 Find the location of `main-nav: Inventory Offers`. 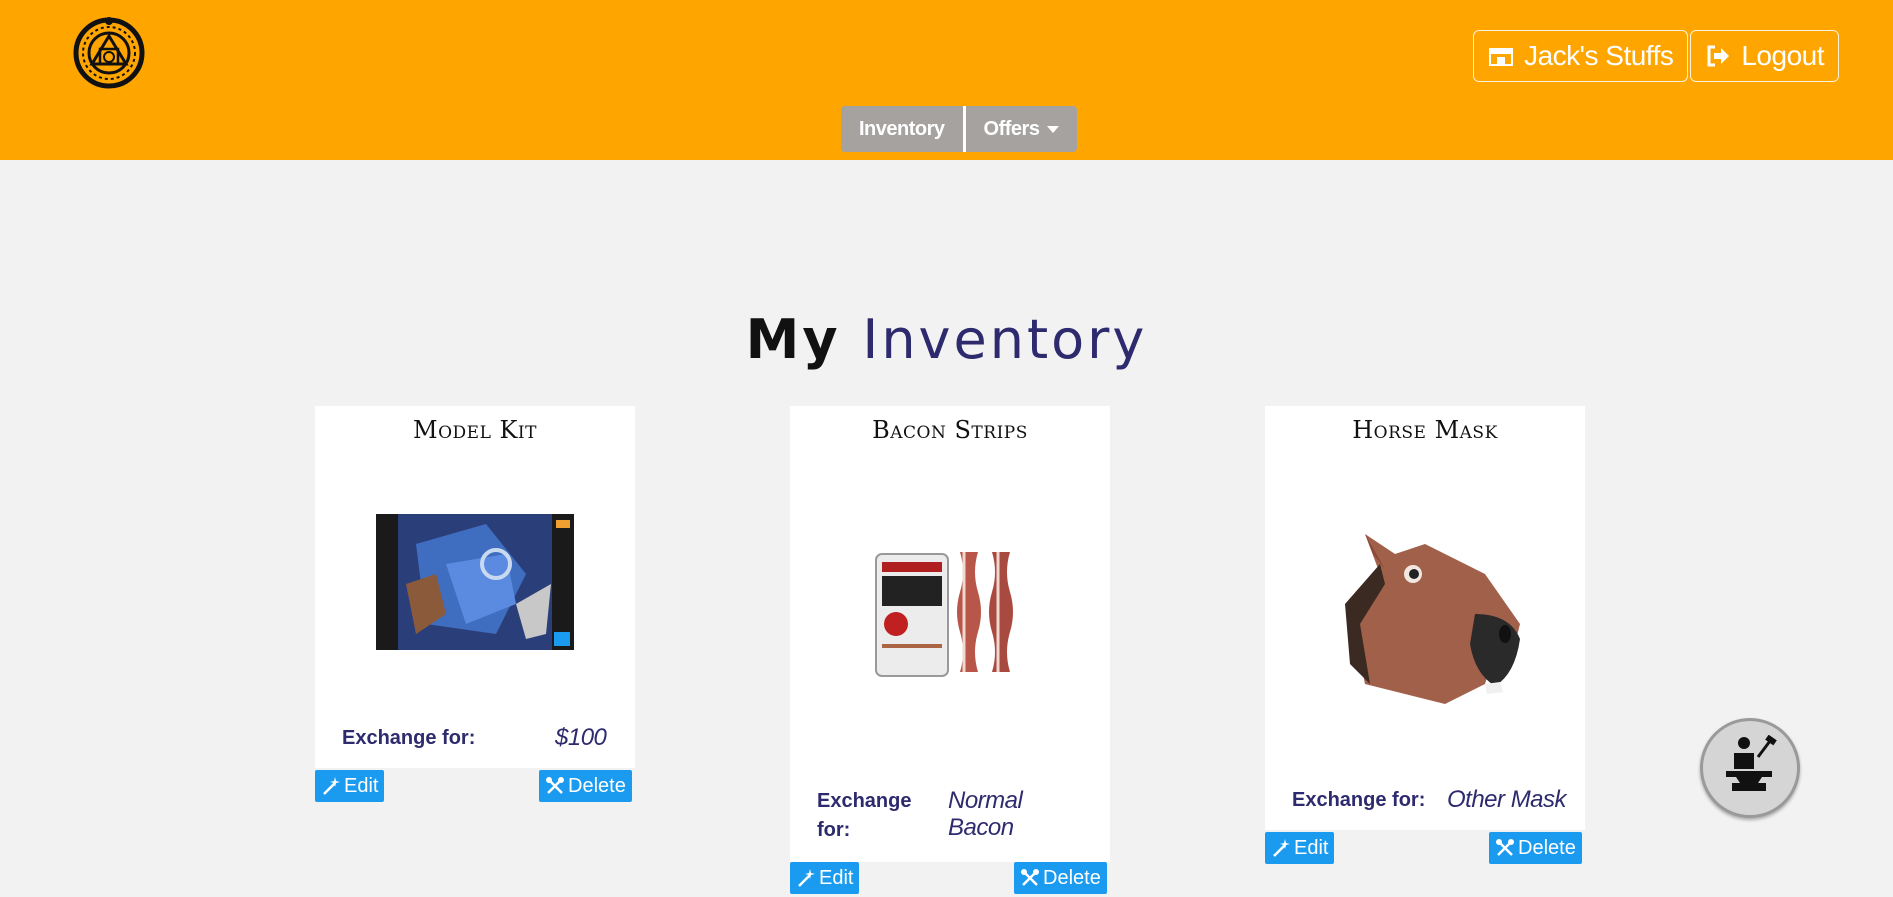

main-nav: Inventory Offers is located at coordinates (959, 129).